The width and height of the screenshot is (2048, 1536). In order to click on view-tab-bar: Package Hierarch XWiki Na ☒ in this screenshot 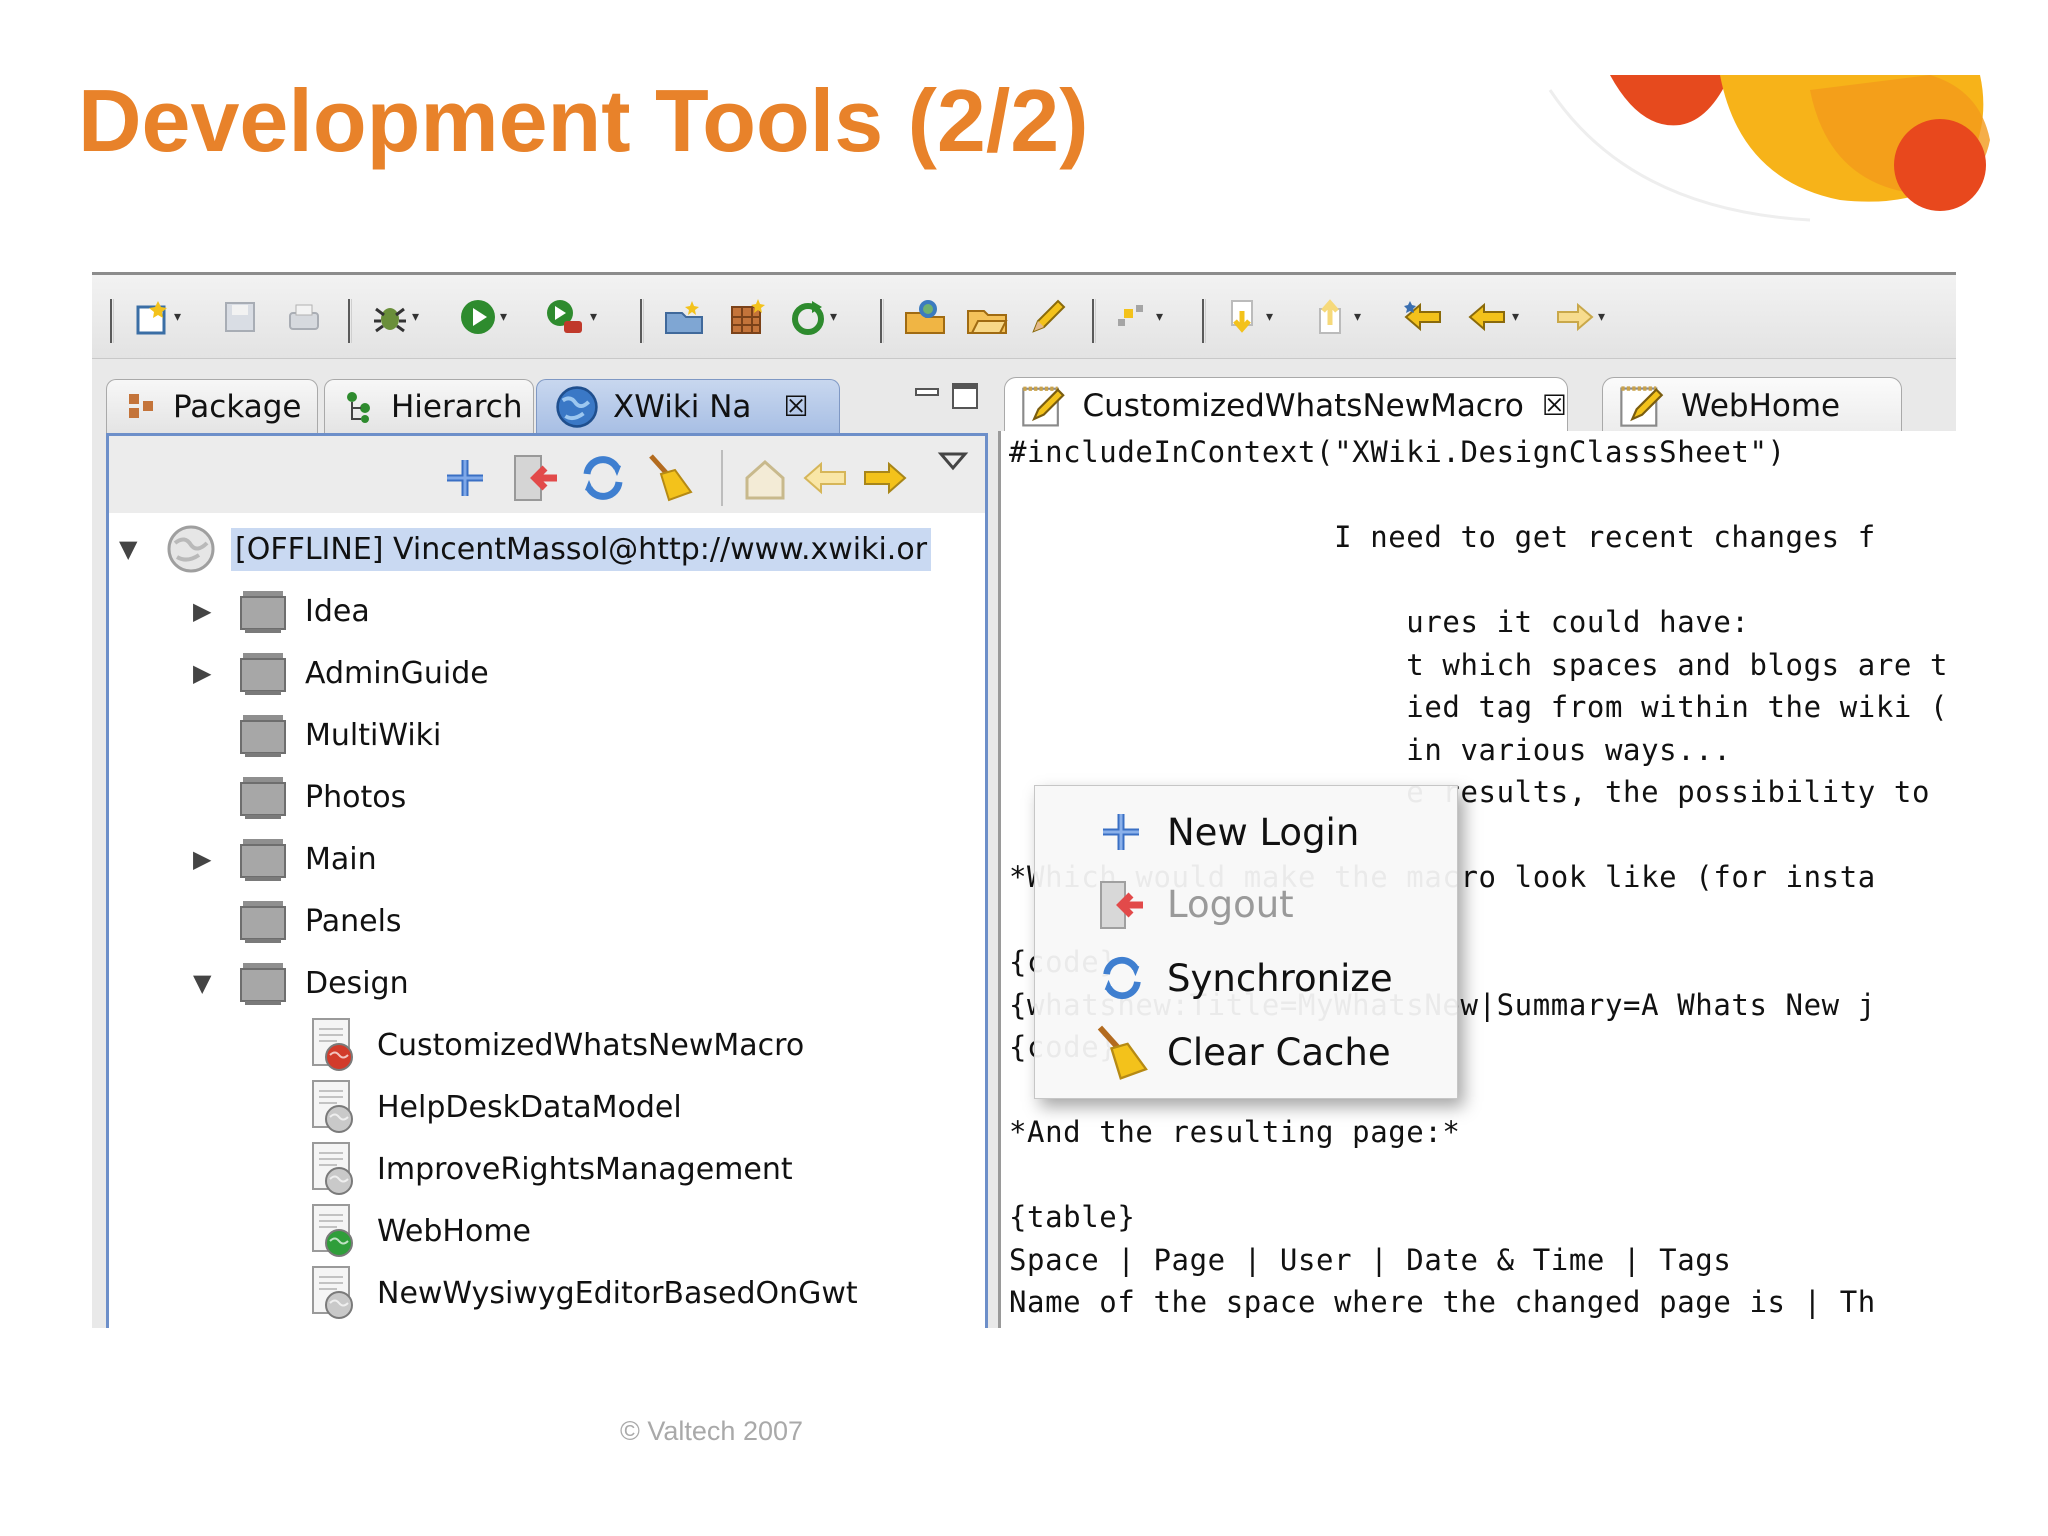, I will do `click(542, 401)`.